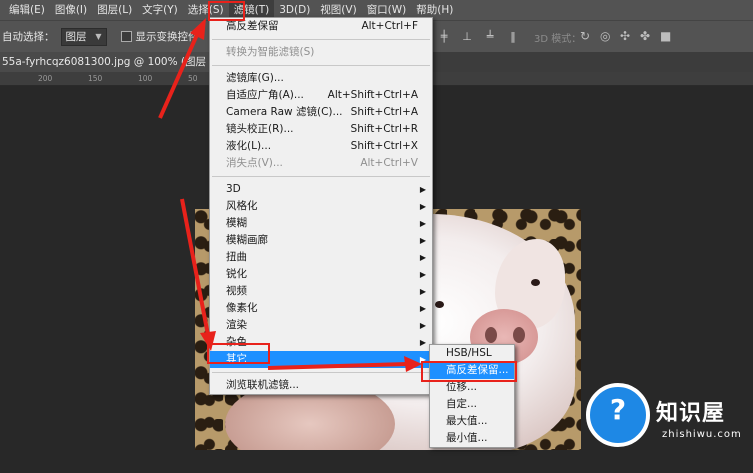 The height and width of the screenshot is (473, 753). I want to click on menu-item-label: 模糊画廊, so click(247, 240).